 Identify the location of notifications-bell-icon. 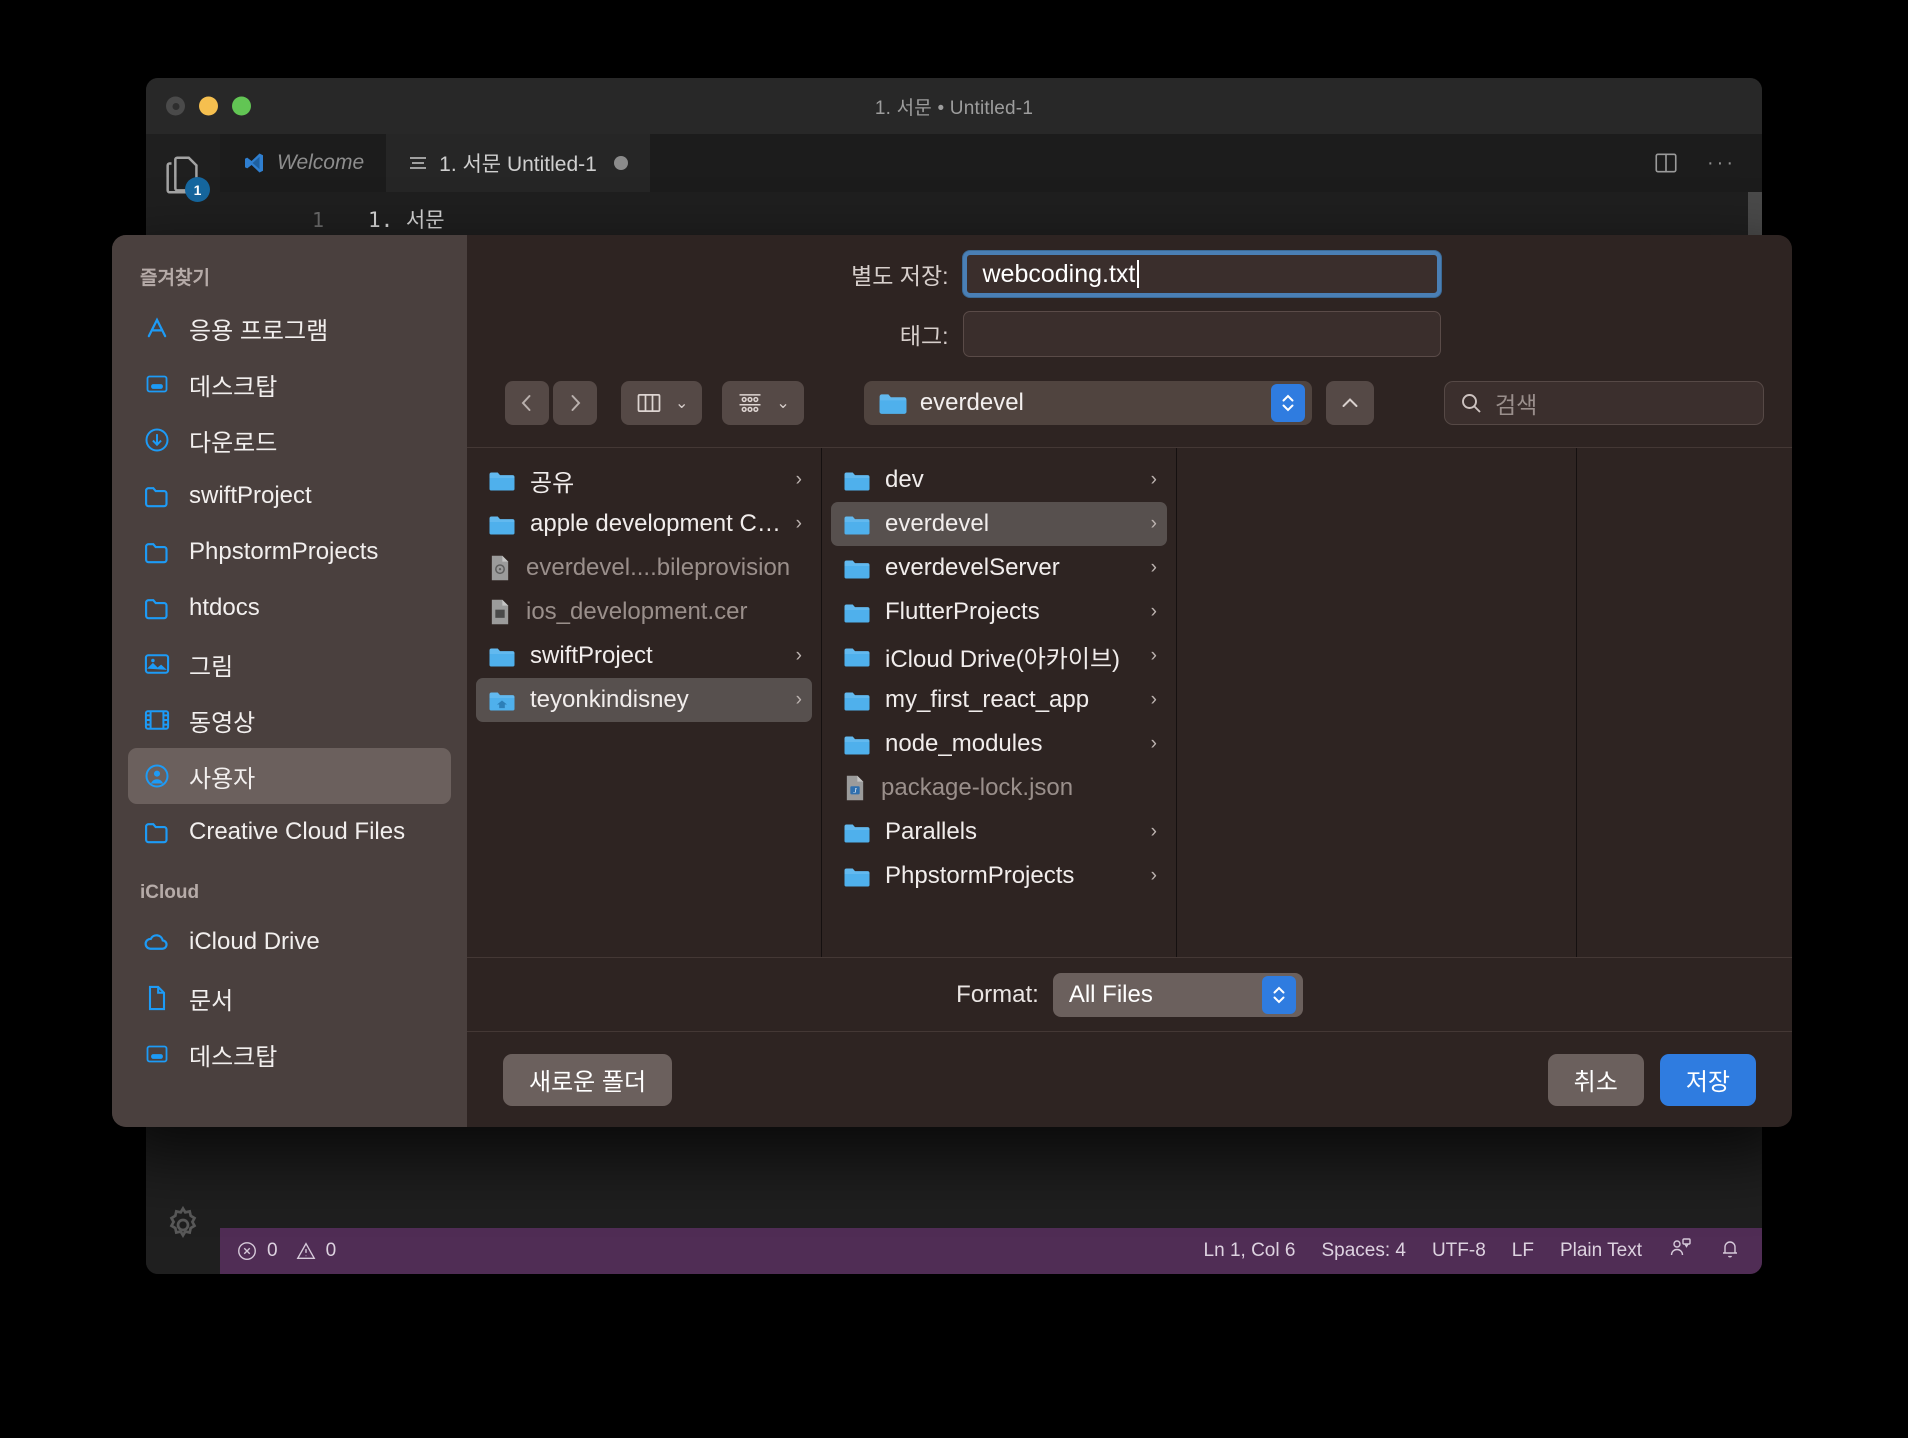
(1730, 1251).